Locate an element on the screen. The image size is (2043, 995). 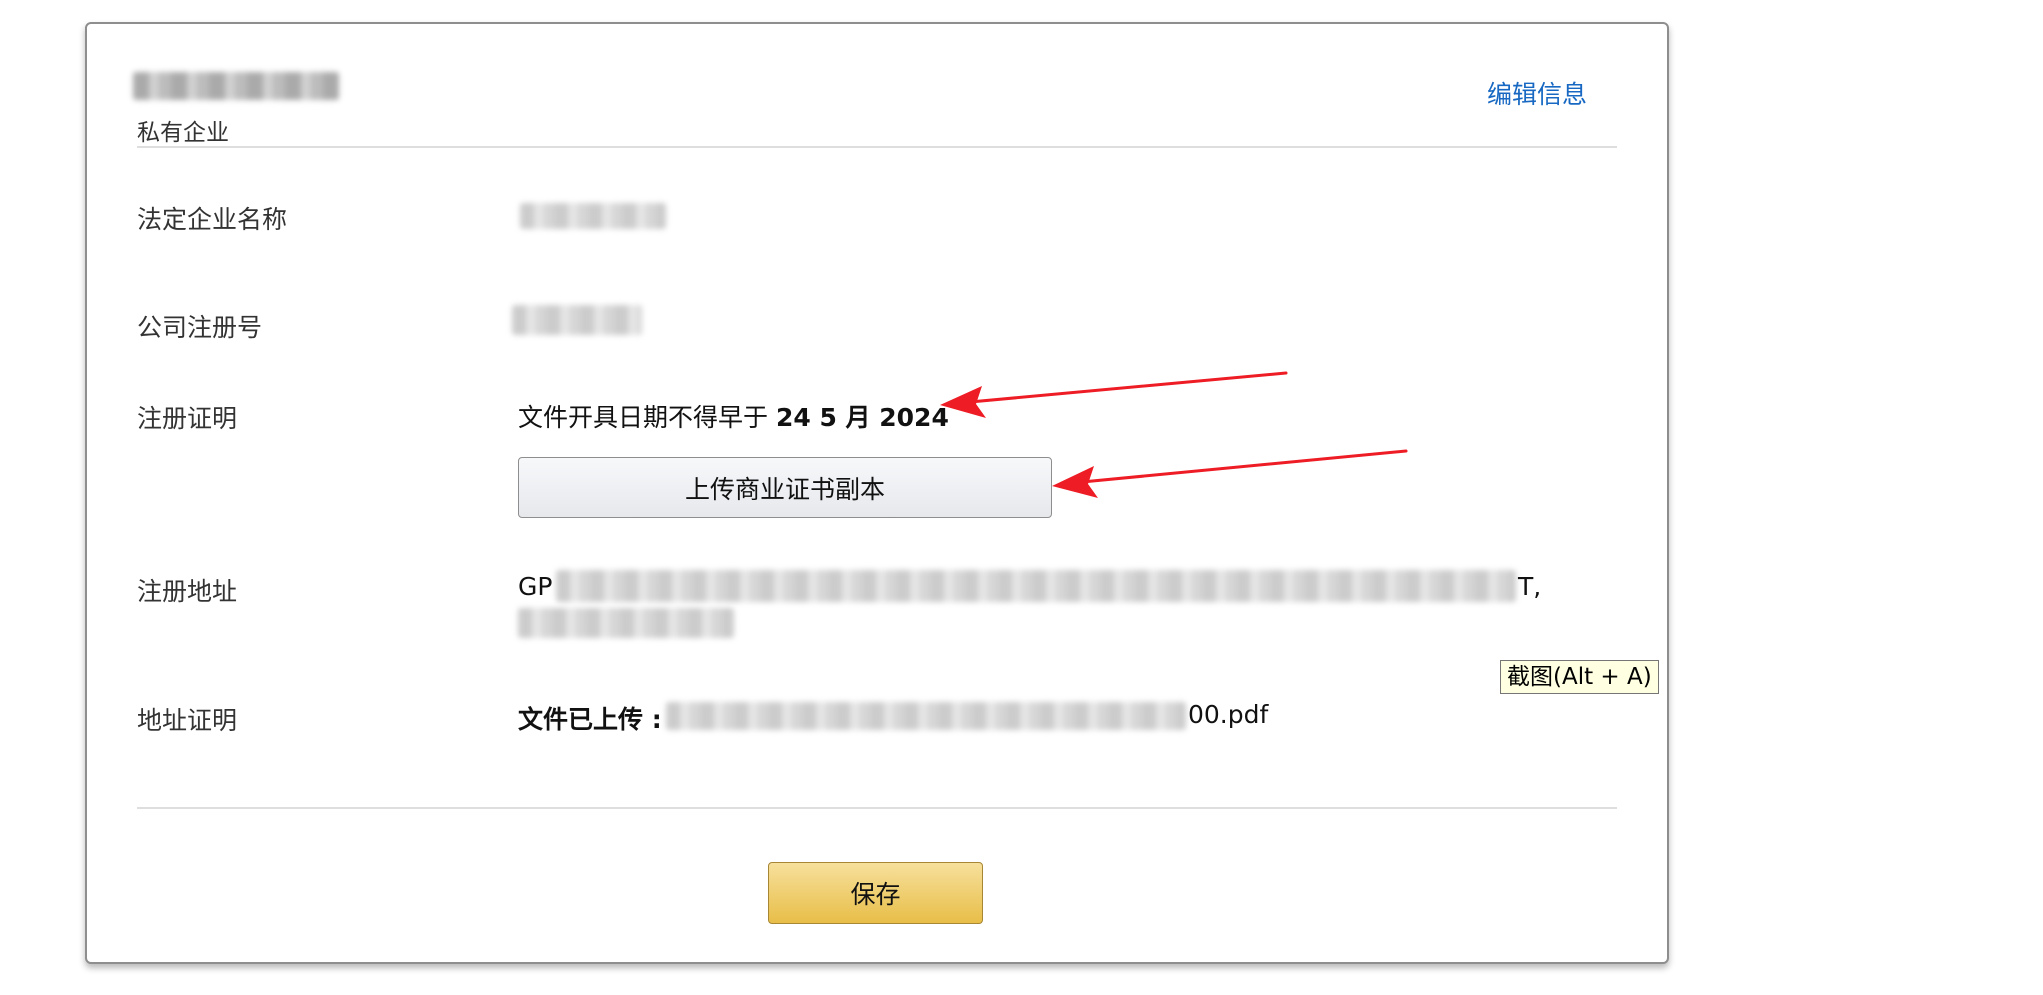
file-name-visible: 00.pdf is located at coordinates (1228, 714).